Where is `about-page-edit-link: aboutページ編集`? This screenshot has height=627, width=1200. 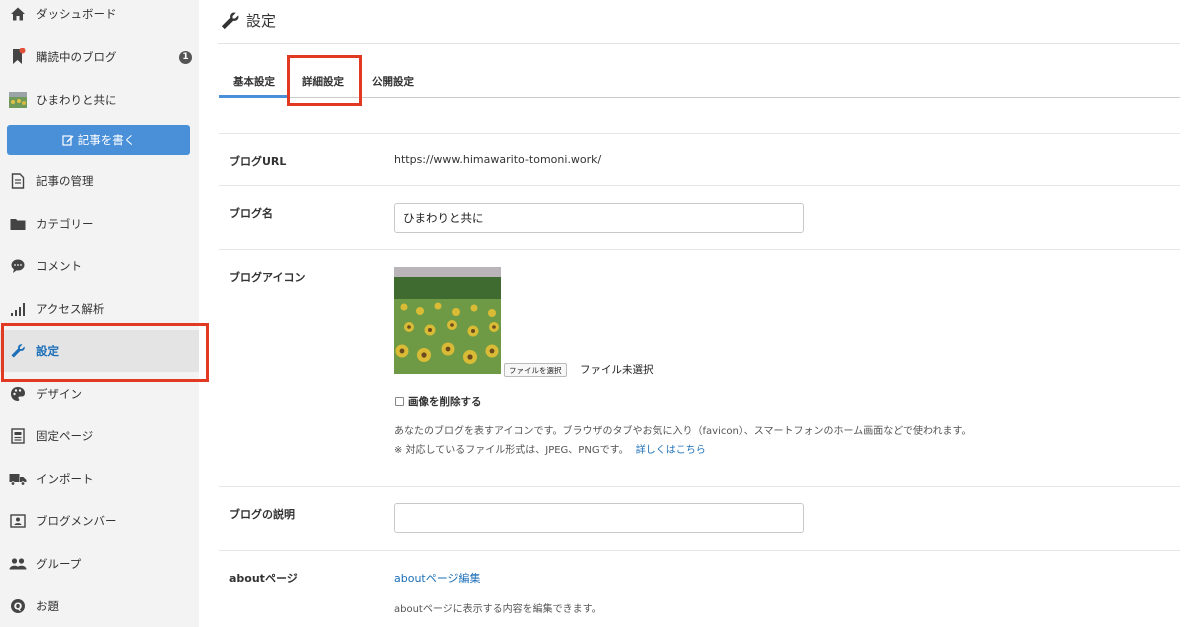 about-page-edit-link: aboutページ編集 is located at coordinates (437, 578).